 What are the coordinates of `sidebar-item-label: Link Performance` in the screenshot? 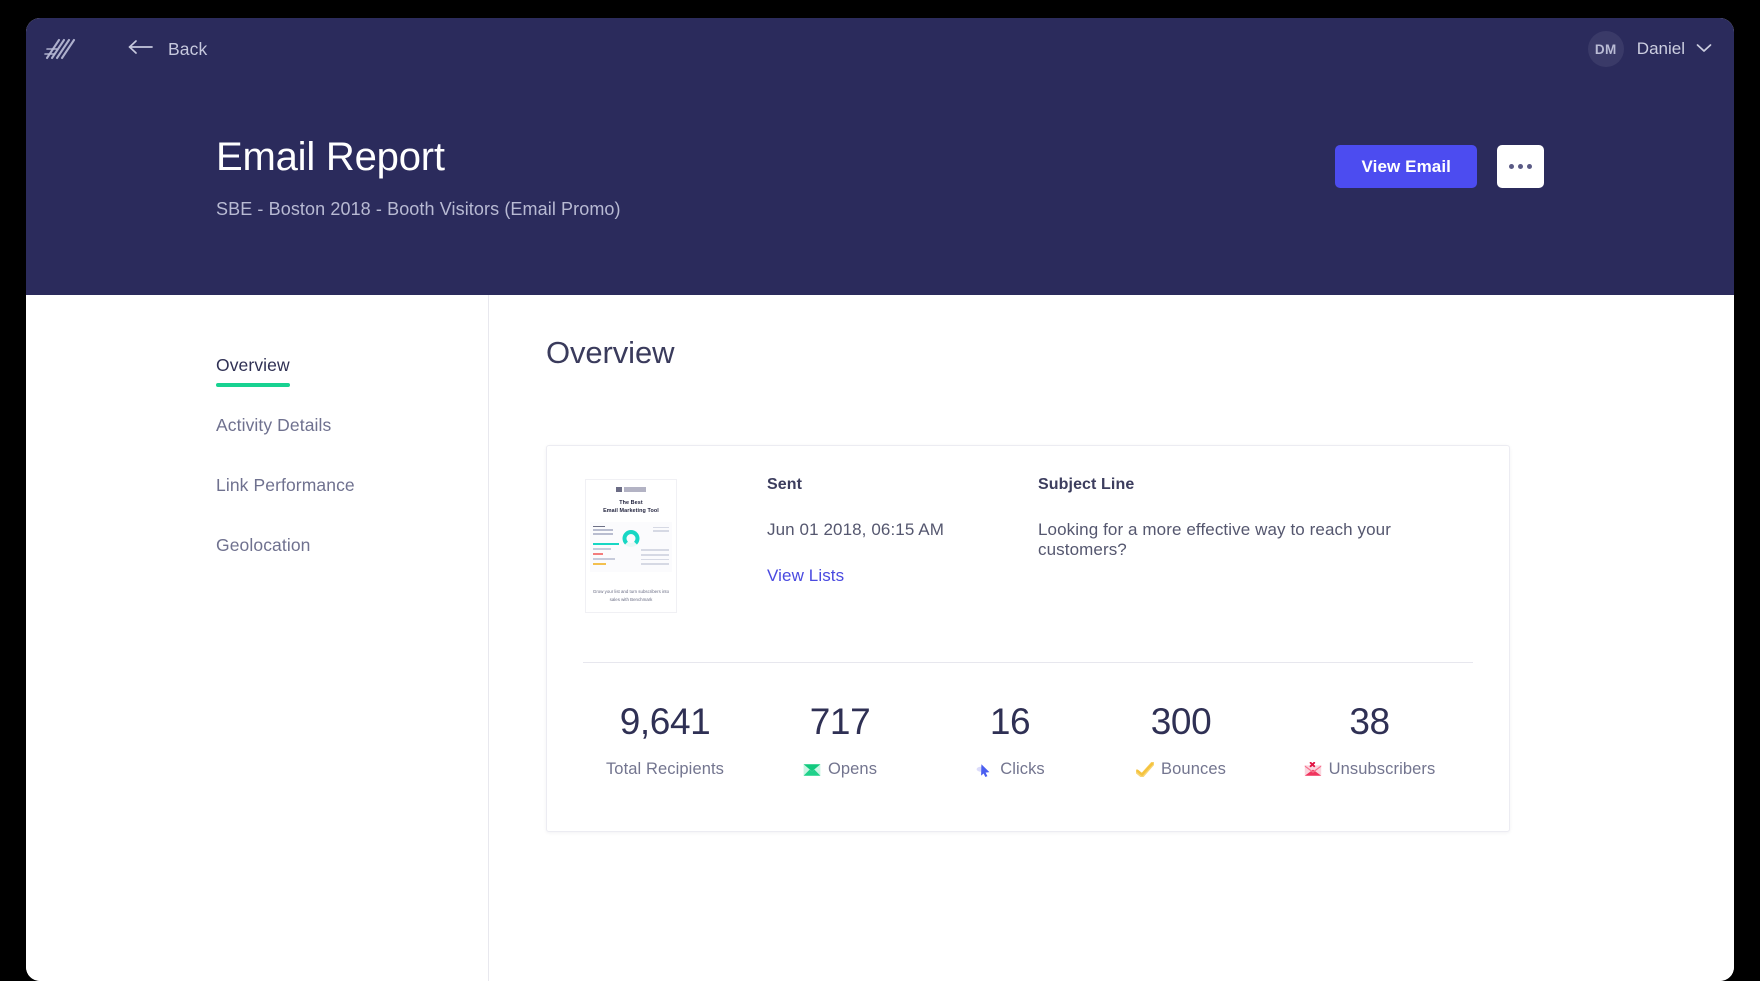 It's located at (285, 485).